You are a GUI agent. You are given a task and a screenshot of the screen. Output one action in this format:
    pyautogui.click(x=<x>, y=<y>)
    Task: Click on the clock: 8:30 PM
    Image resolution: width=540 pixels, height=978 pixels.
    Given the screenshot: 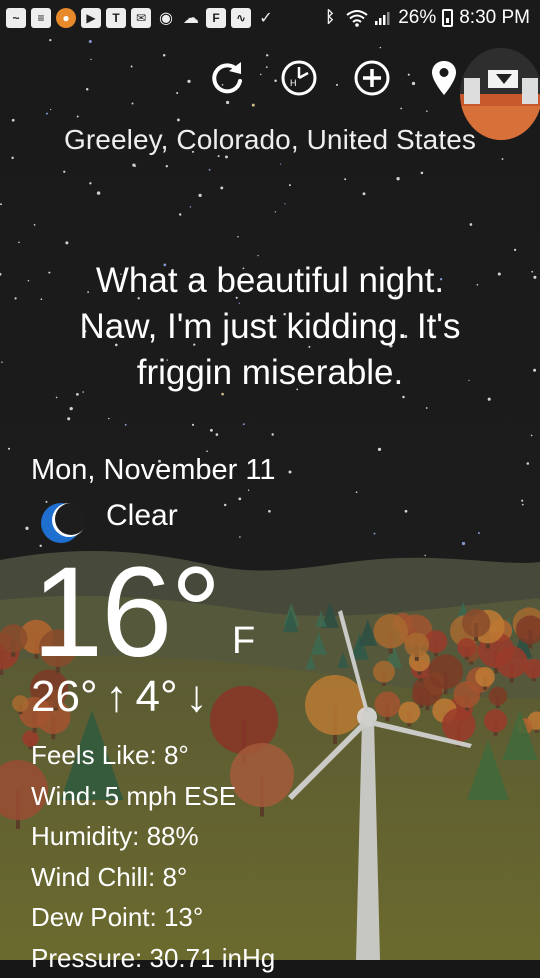 What is the action you would take?
    pyautogui.click(x=494, y=18)
    